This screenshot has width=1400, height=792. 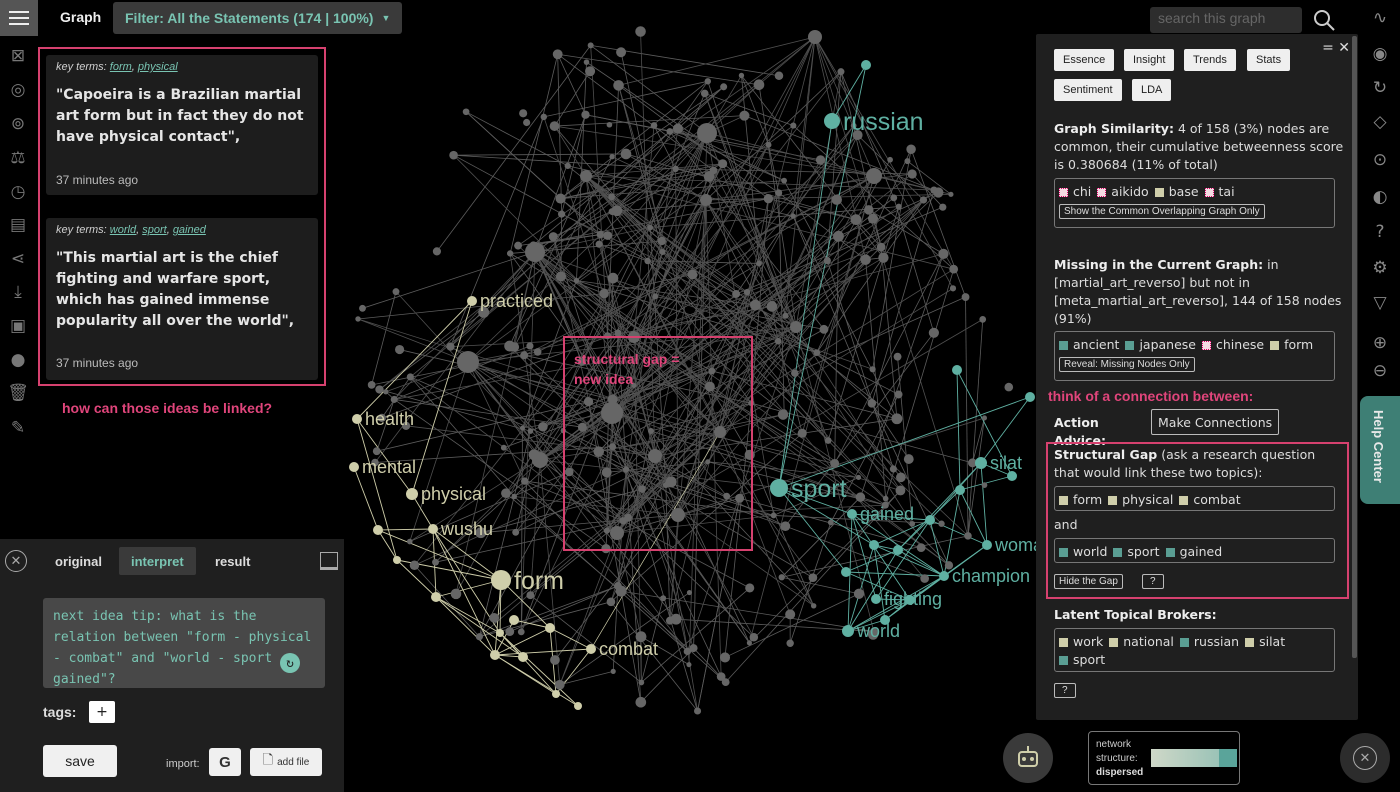 I want to click on help-icon: ?, so click(x=1380, y=232).